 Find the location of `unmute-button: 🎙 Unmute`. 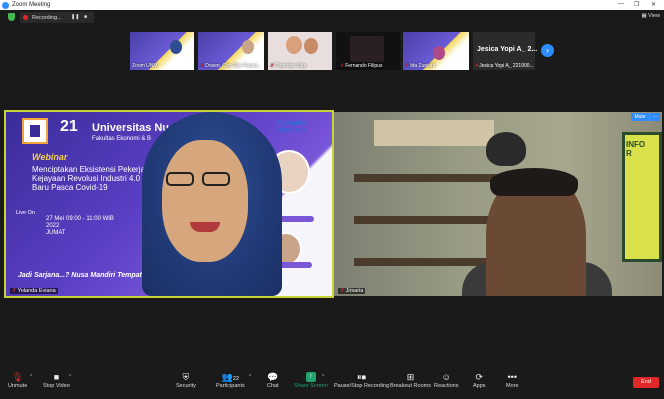

unmute-button: 🎙 Unmute is located at coordinates (17, 380).